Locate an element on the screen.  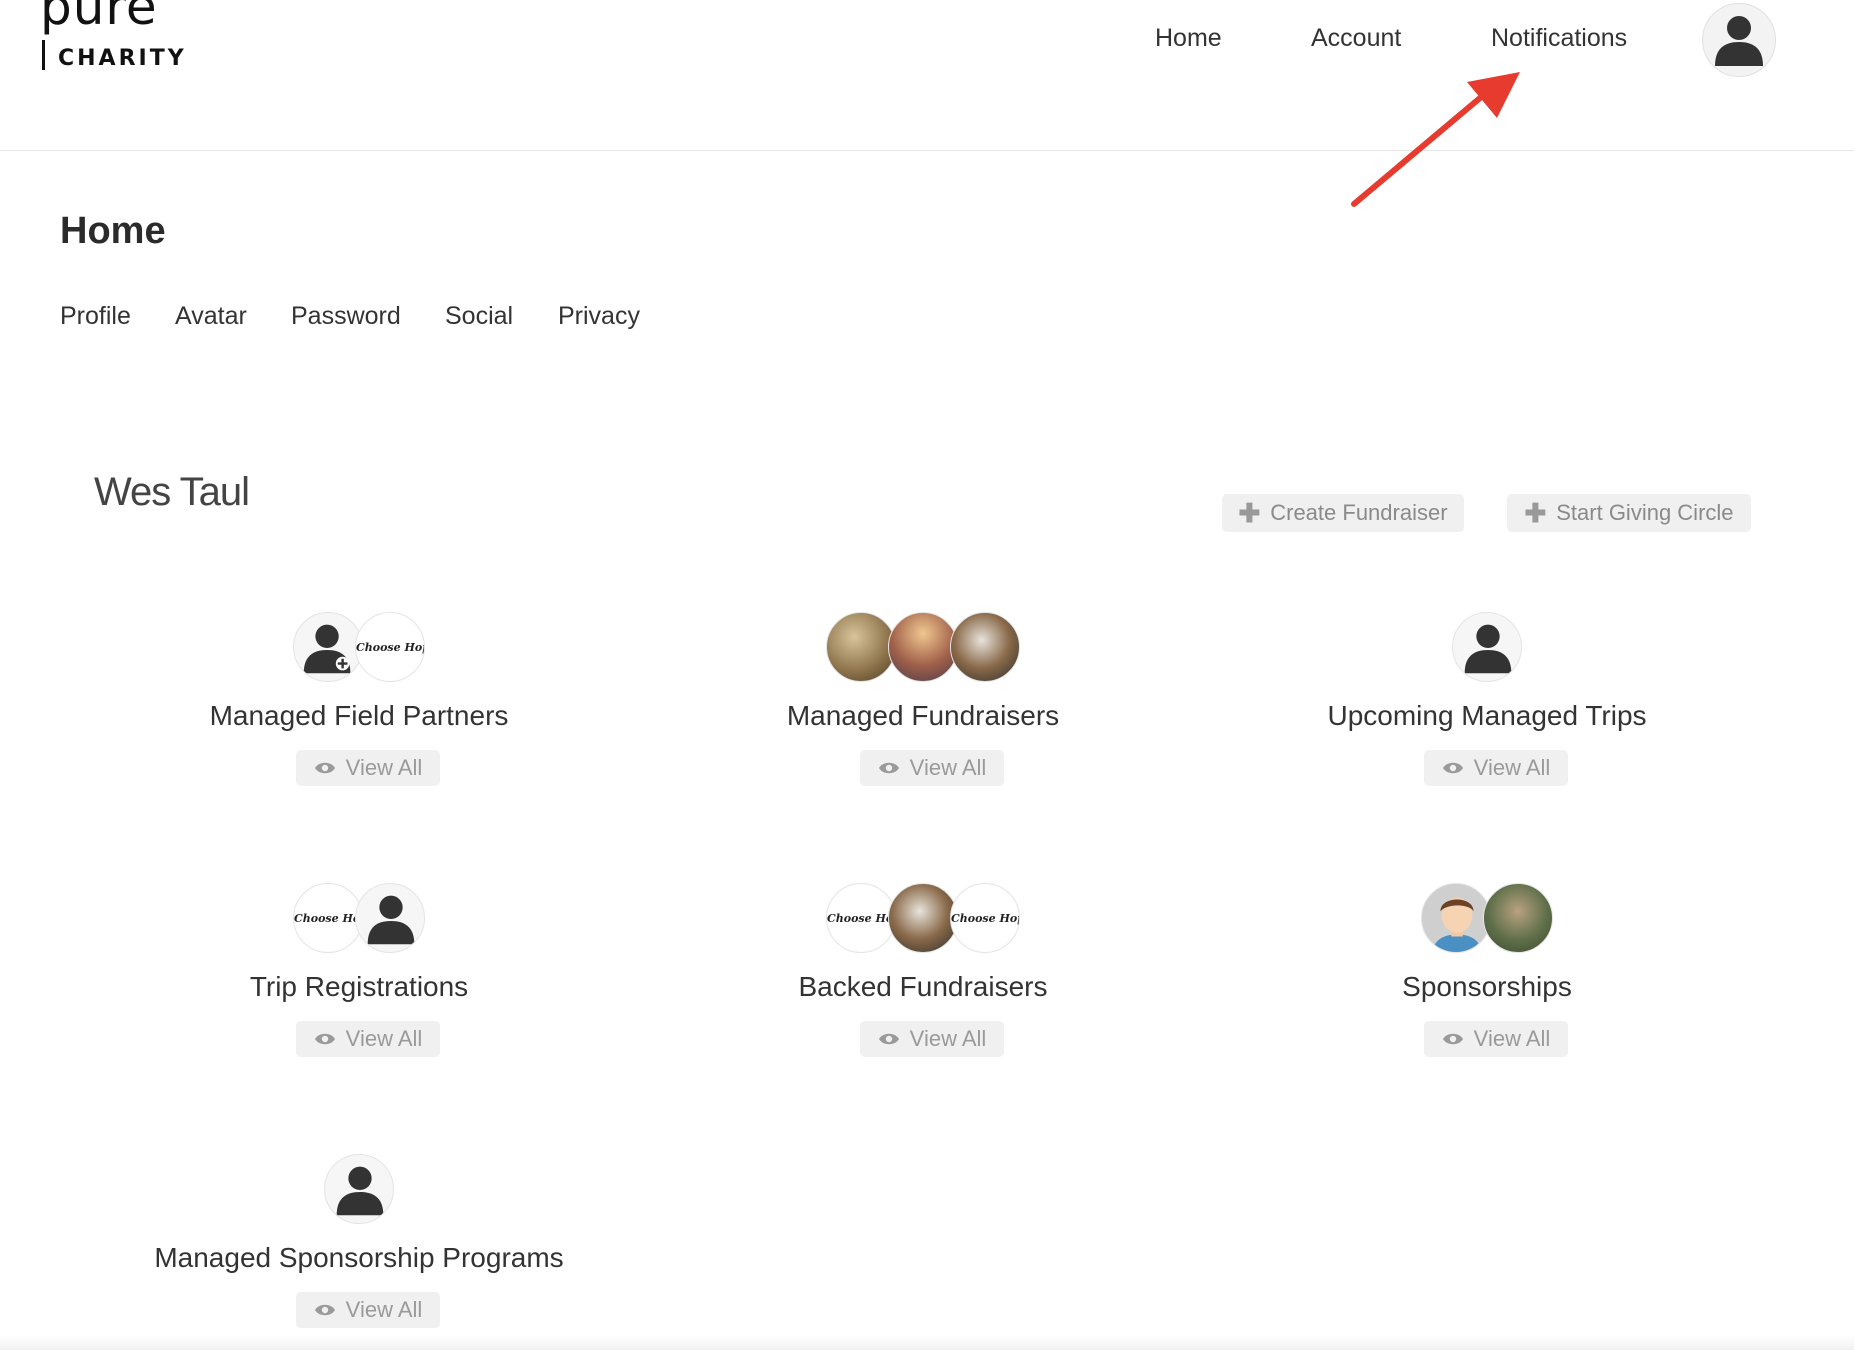
create-fundraiser-label: Create Fundraiser is located at coordinates (1359, 512).